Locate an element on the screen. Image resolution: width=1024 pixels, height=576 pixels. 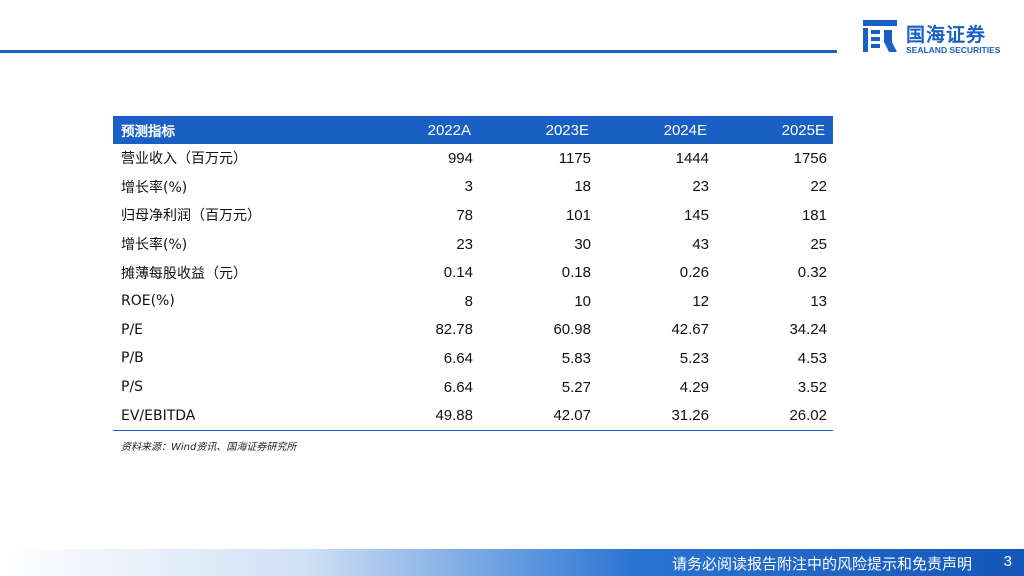
page-number: 3 is located at coordinates (1007, 561).